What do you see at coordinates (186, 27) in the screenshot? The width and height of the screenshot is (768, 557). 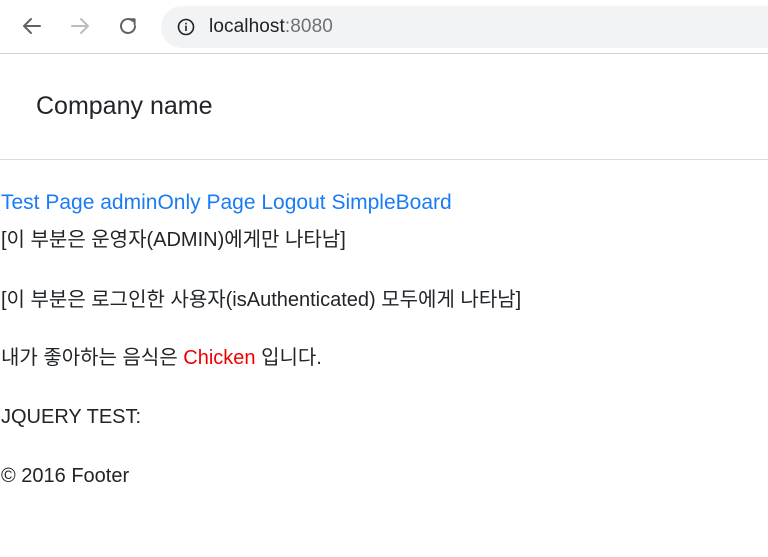 I see `info-icon` at bounding box center [186, 27].